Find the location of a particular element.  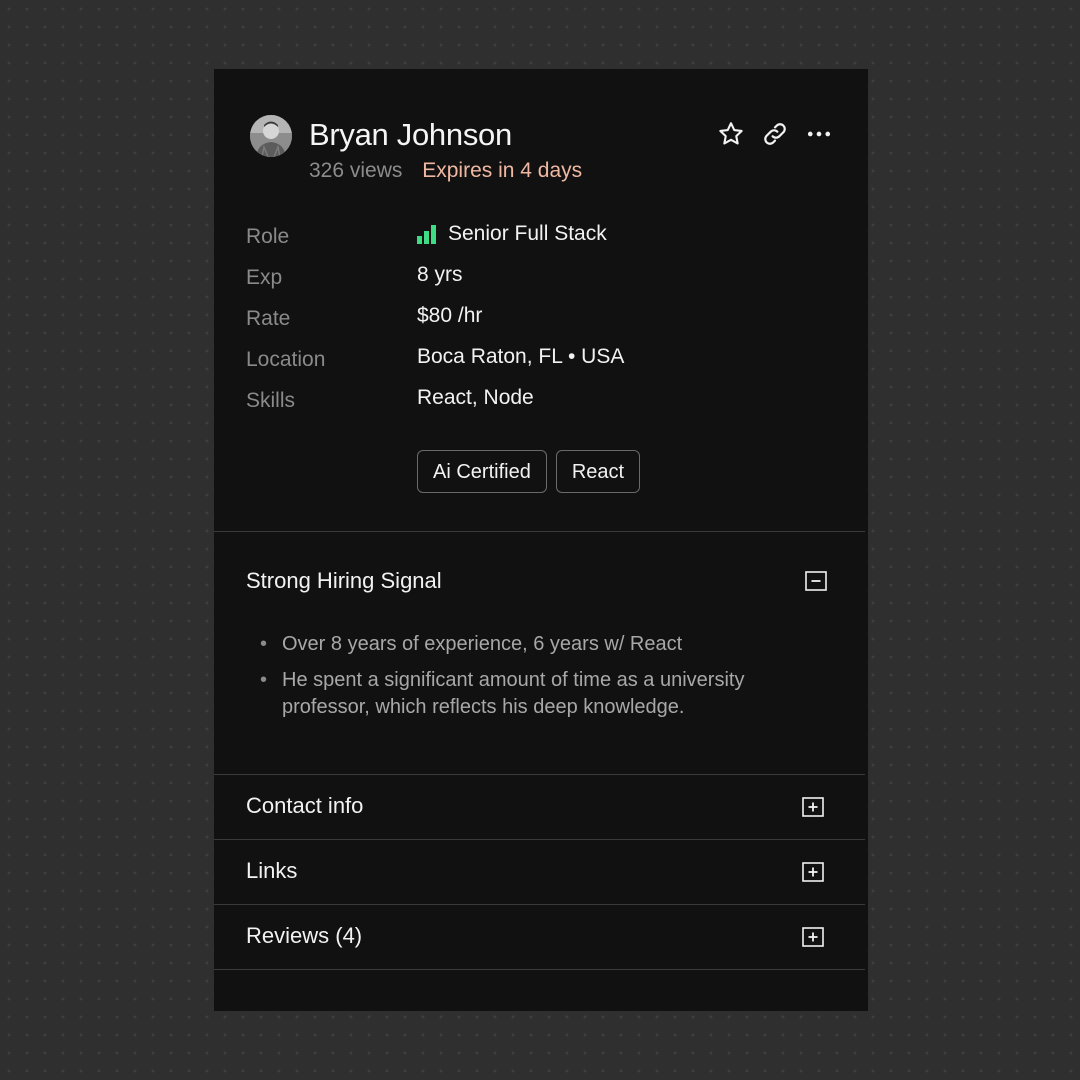

section-links: Links is located at coordinates (539, 872).